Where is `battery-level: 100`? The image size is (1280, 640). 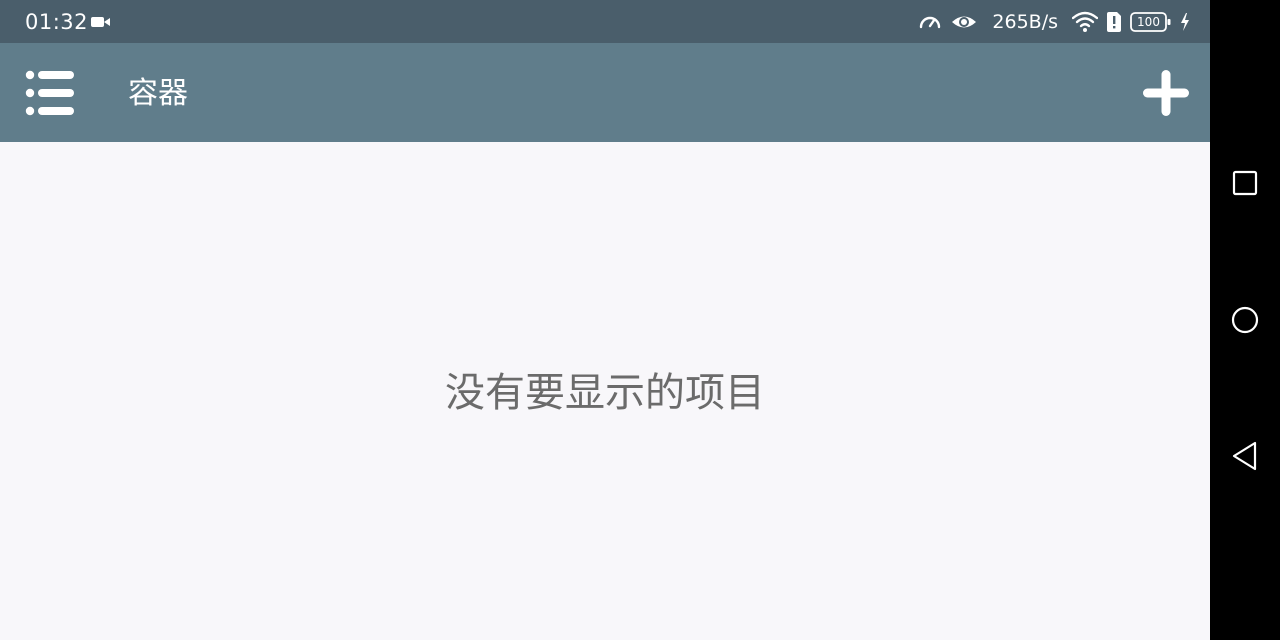
battery-level: 100 is located at coordinates (1148, 22).